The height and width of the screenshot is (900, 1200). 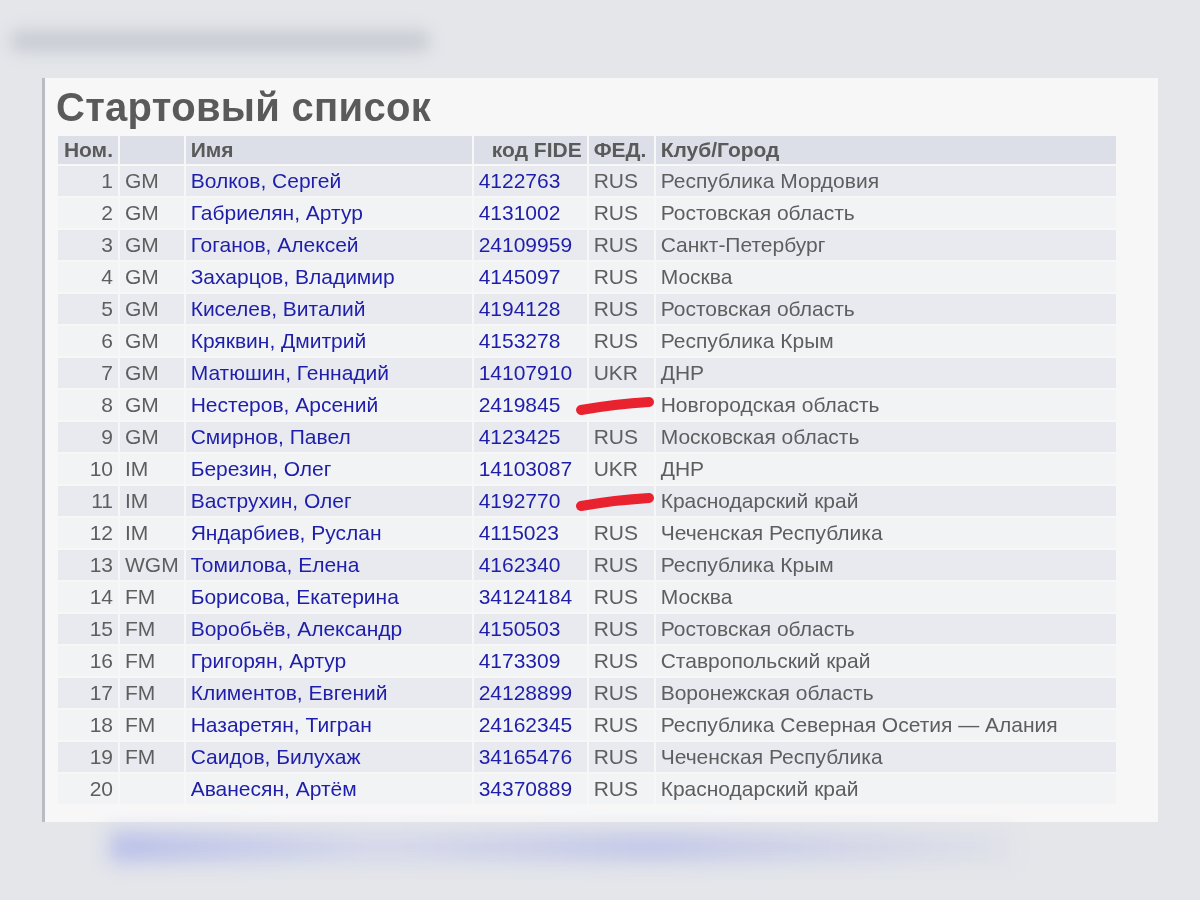 I want to click on club-city: Ставропольский край, so click(x=765, y=660).